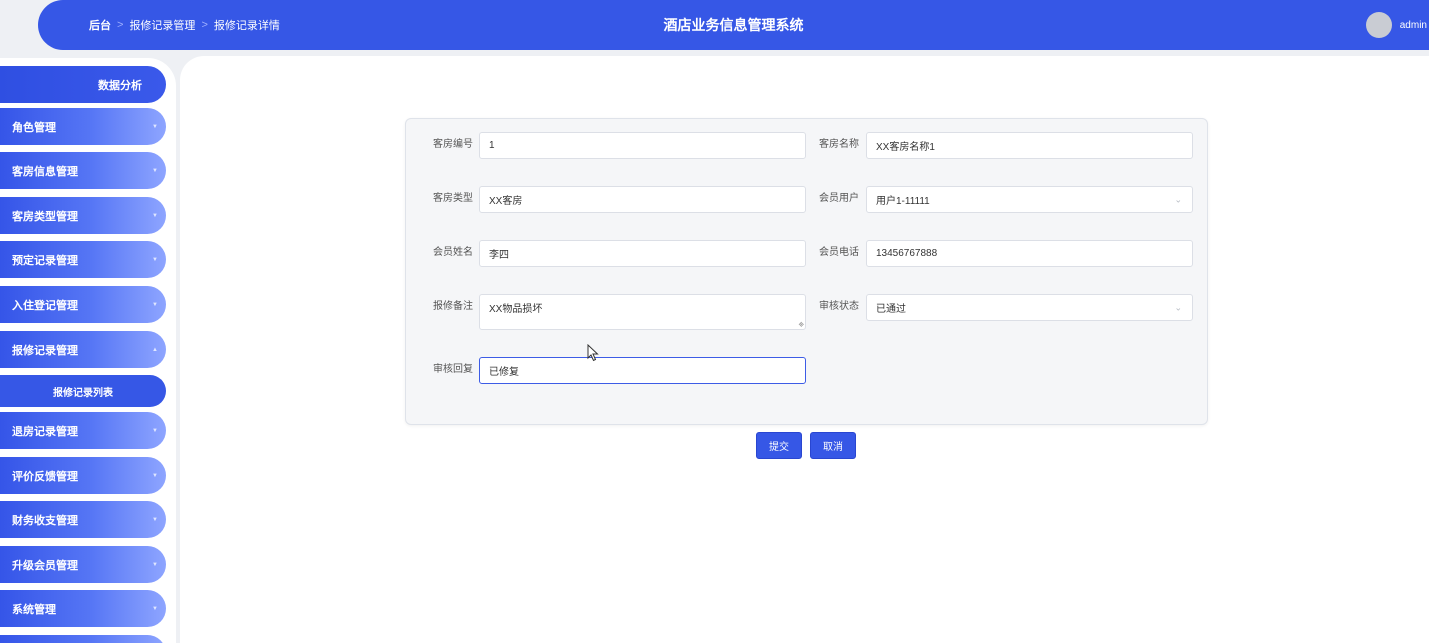 This screenshot has width=1429, height=643. I want to click on sidebar-item-room-info: 客房信息管理 ▼, so click(83, 170).